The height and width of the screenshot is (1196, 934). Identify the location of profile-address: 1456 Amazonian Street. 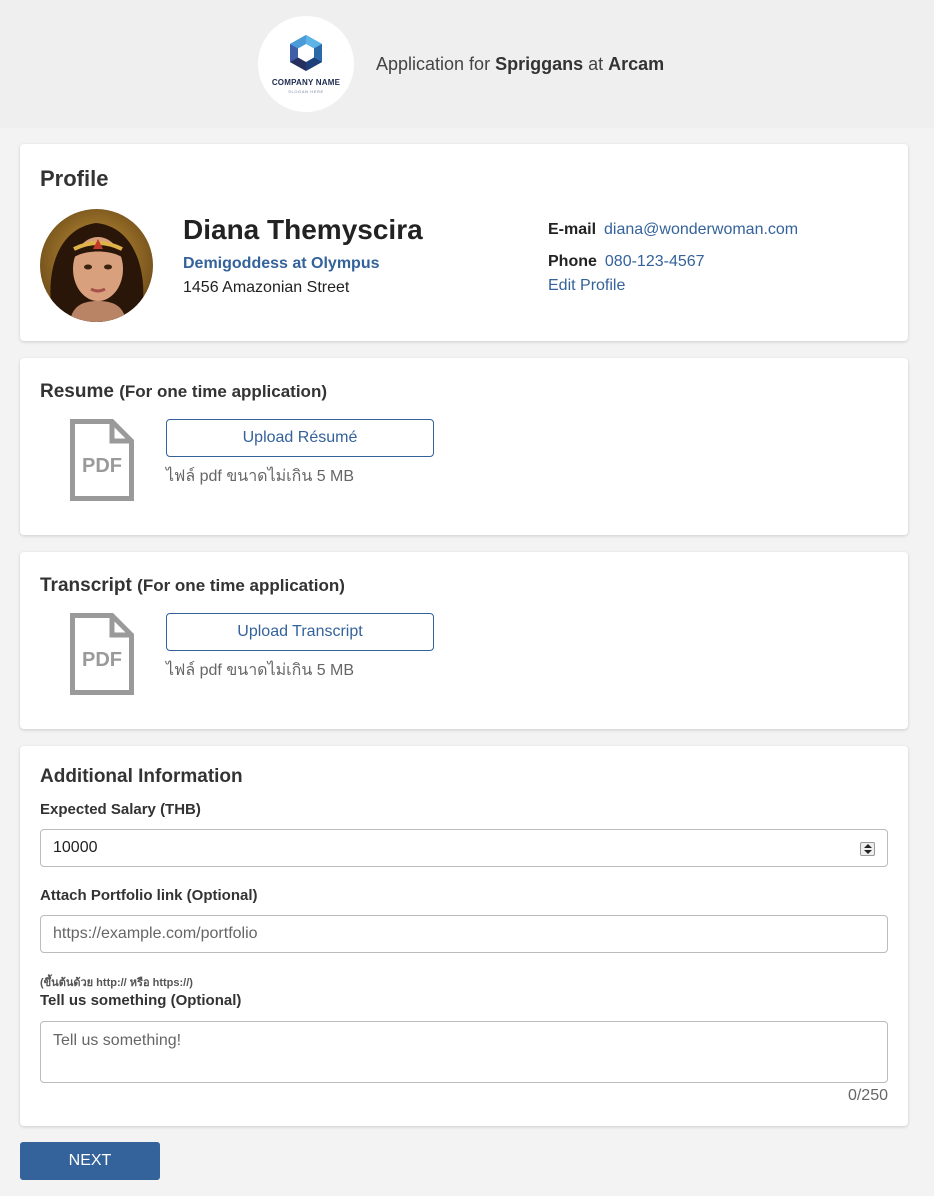
(266, 287).